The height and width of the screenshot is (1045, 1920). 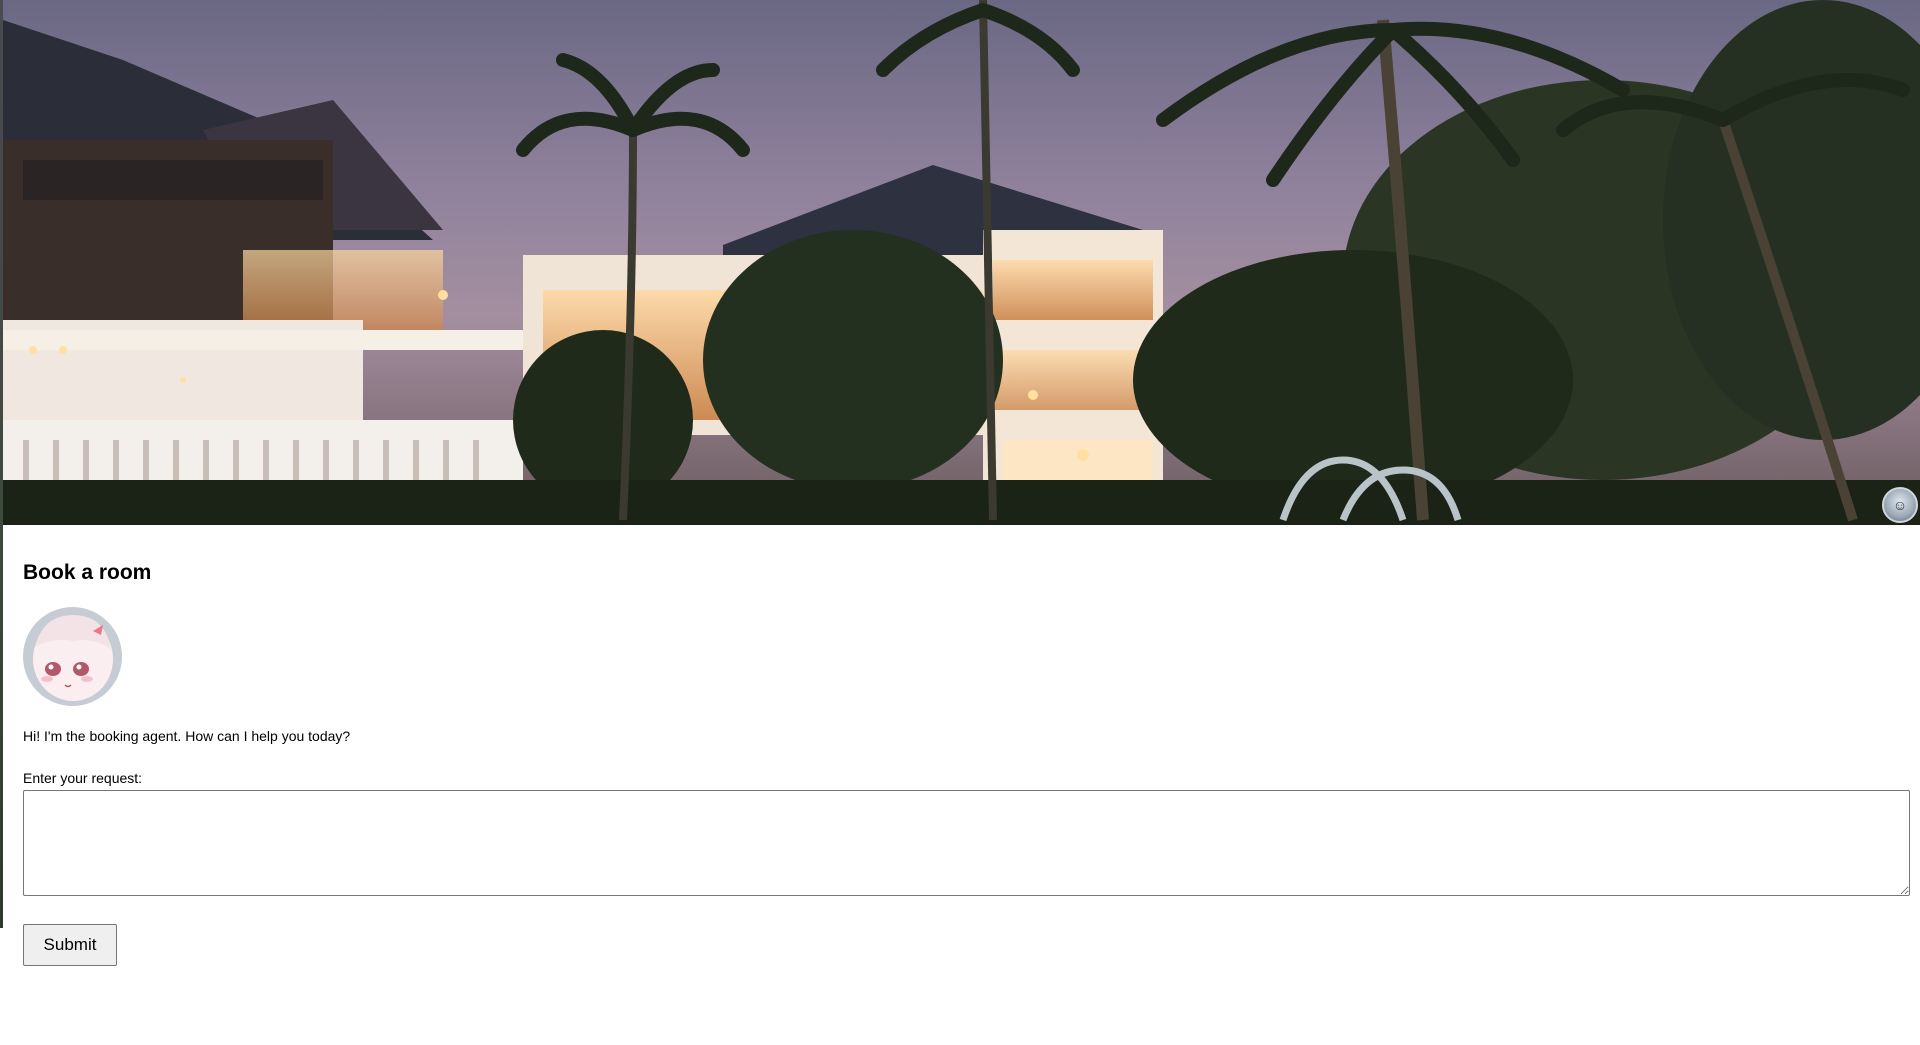 I want to click on page-title: Book a room, so click(x=87, y=572).